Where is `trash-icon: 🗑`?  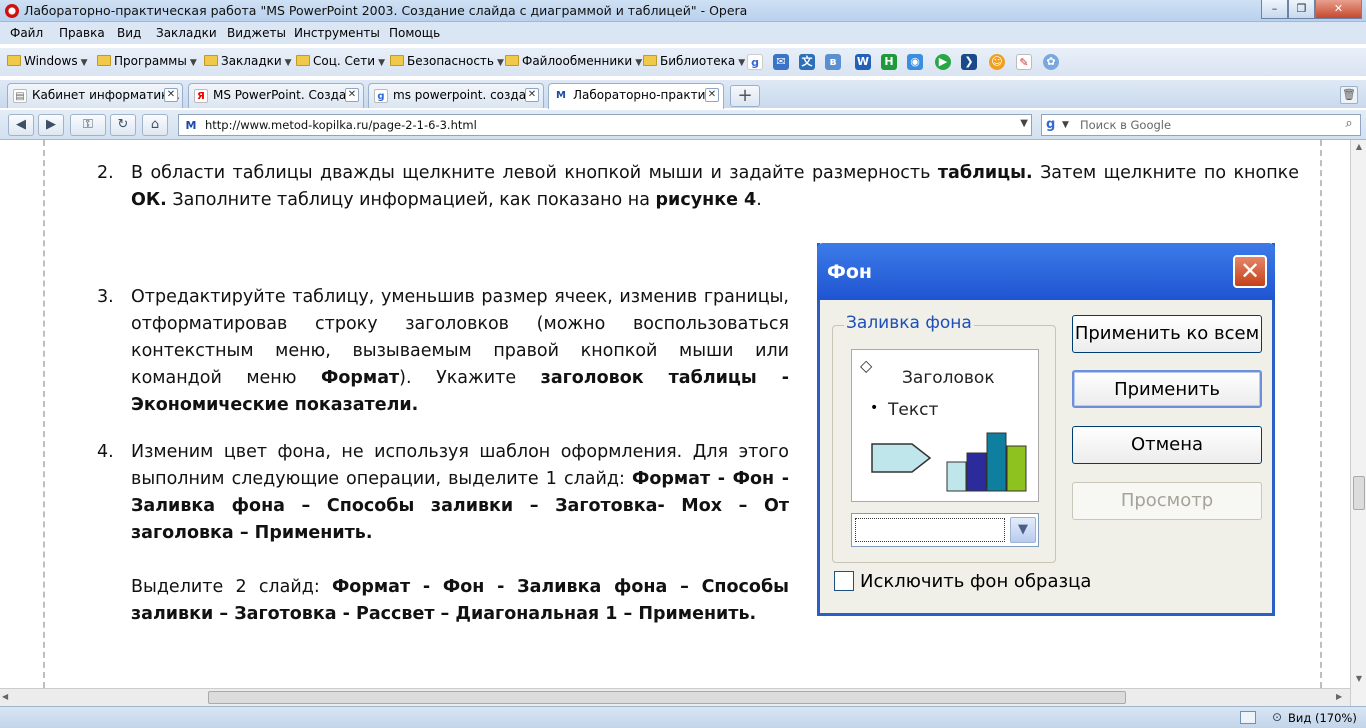 trash-icon: 🗑 is located at coordinates (1349, 95).